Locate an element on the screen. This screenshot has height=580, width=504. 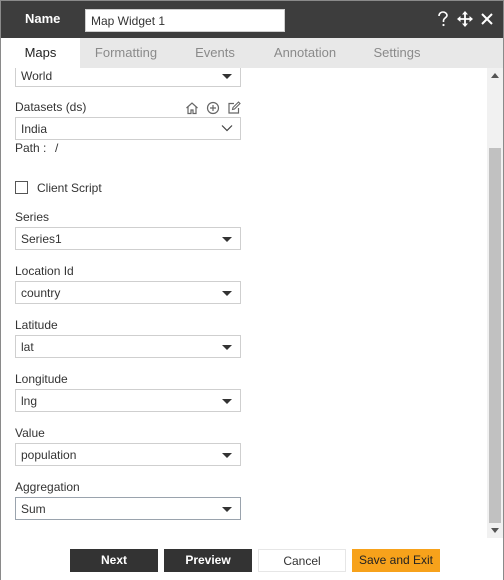
move-icon is located at coordinates (465, 19).